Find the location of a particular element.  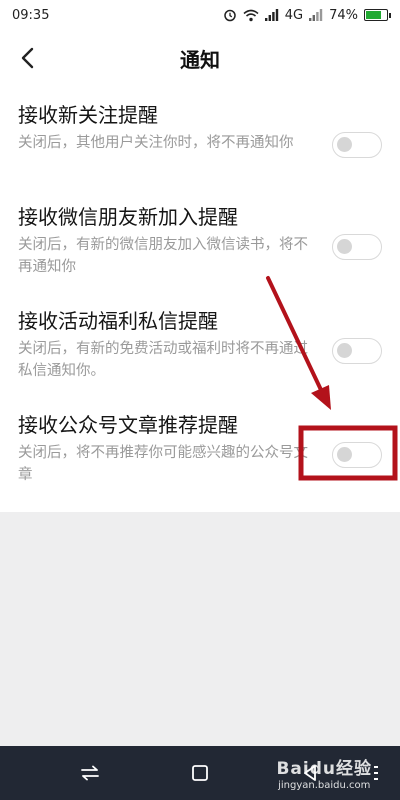

header: 通知 is located at coordinates (200, 58).